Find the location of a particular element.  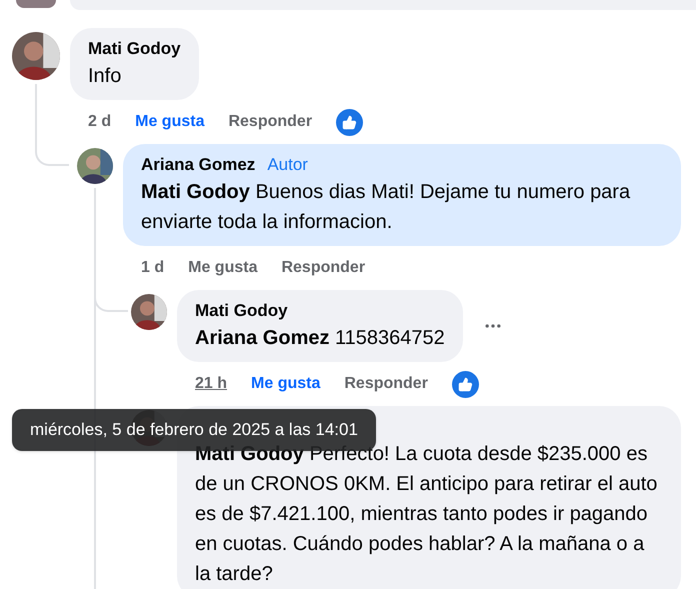

comment-time: 1 d is located at coordinates (152, 268).